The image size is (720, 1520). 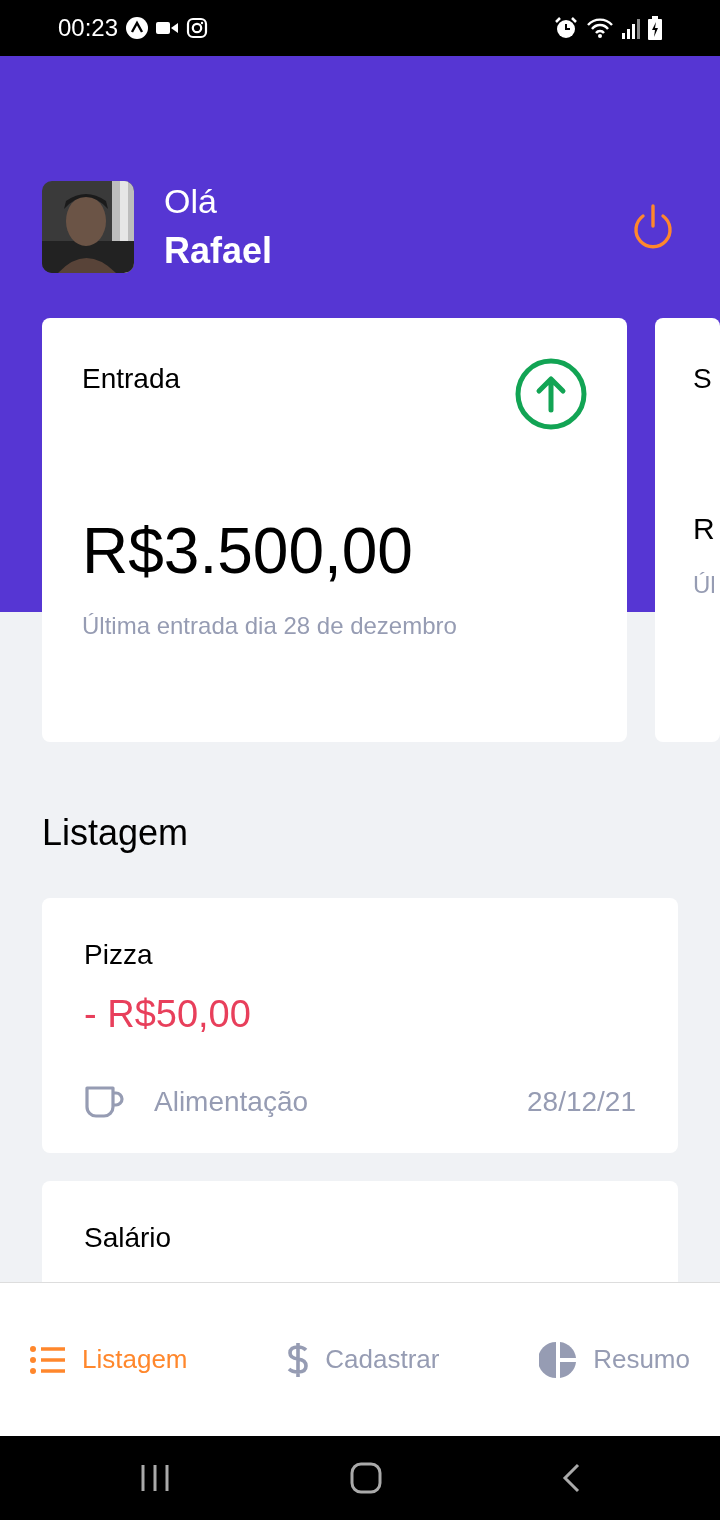 What do you see at coordinates (566, 28) in the screenshot?
I see `alarm-icon` at bounding box center [566, 28].